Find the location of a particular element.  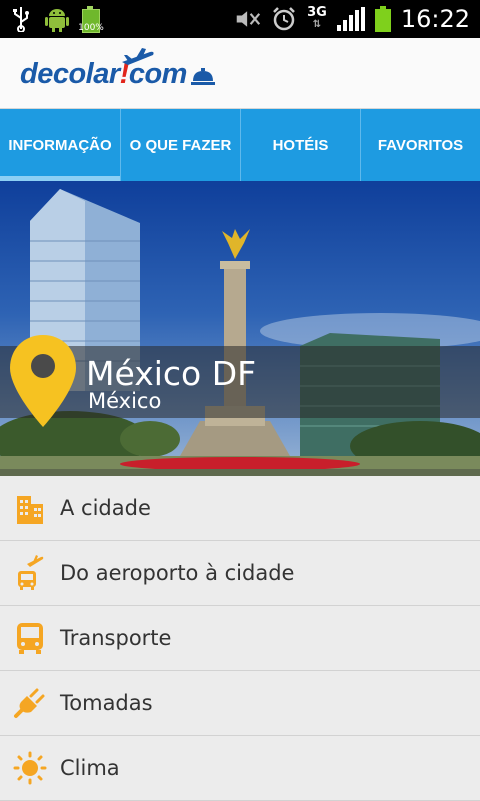

app-header: decolar!com is located at coordinates (240, 73).